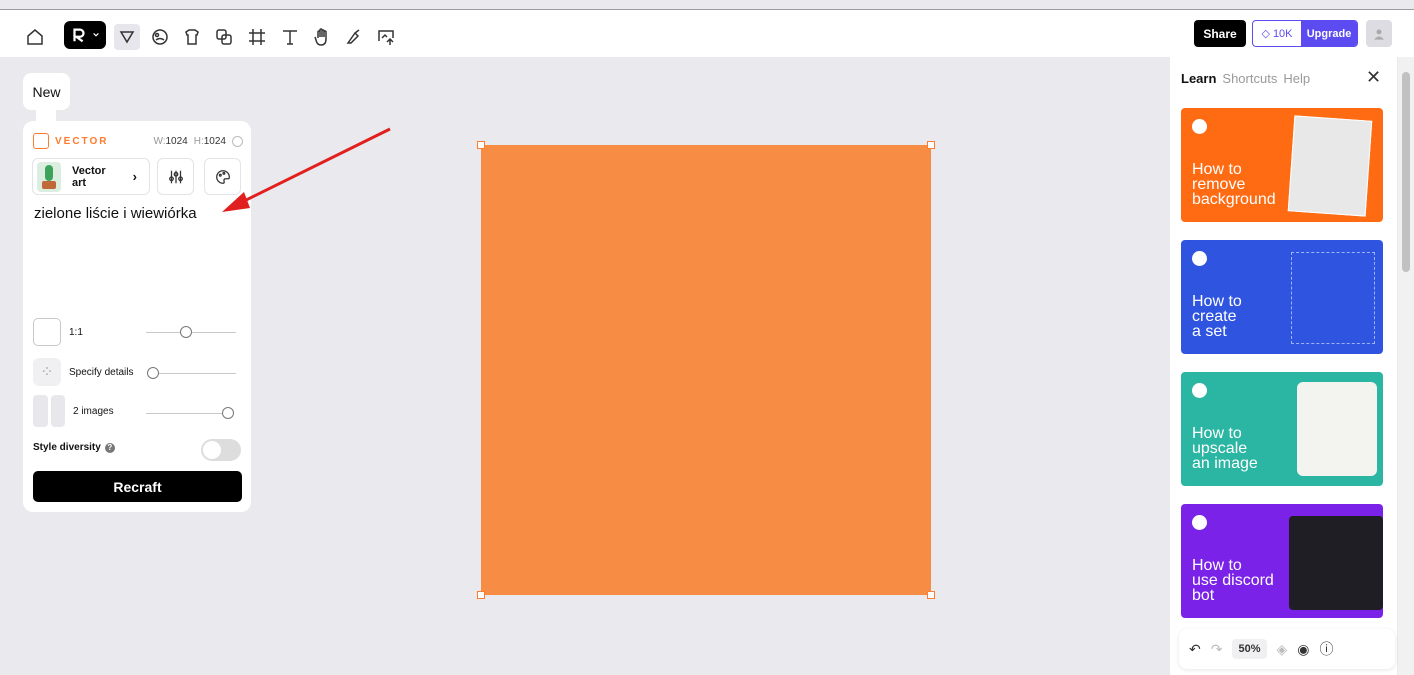 The width and height of the screenshot is (1414, 675). What do you see at coordinates (1220, 33) in the screenshot?
I see `share-button: Share` at bounding box center [1220, 33].